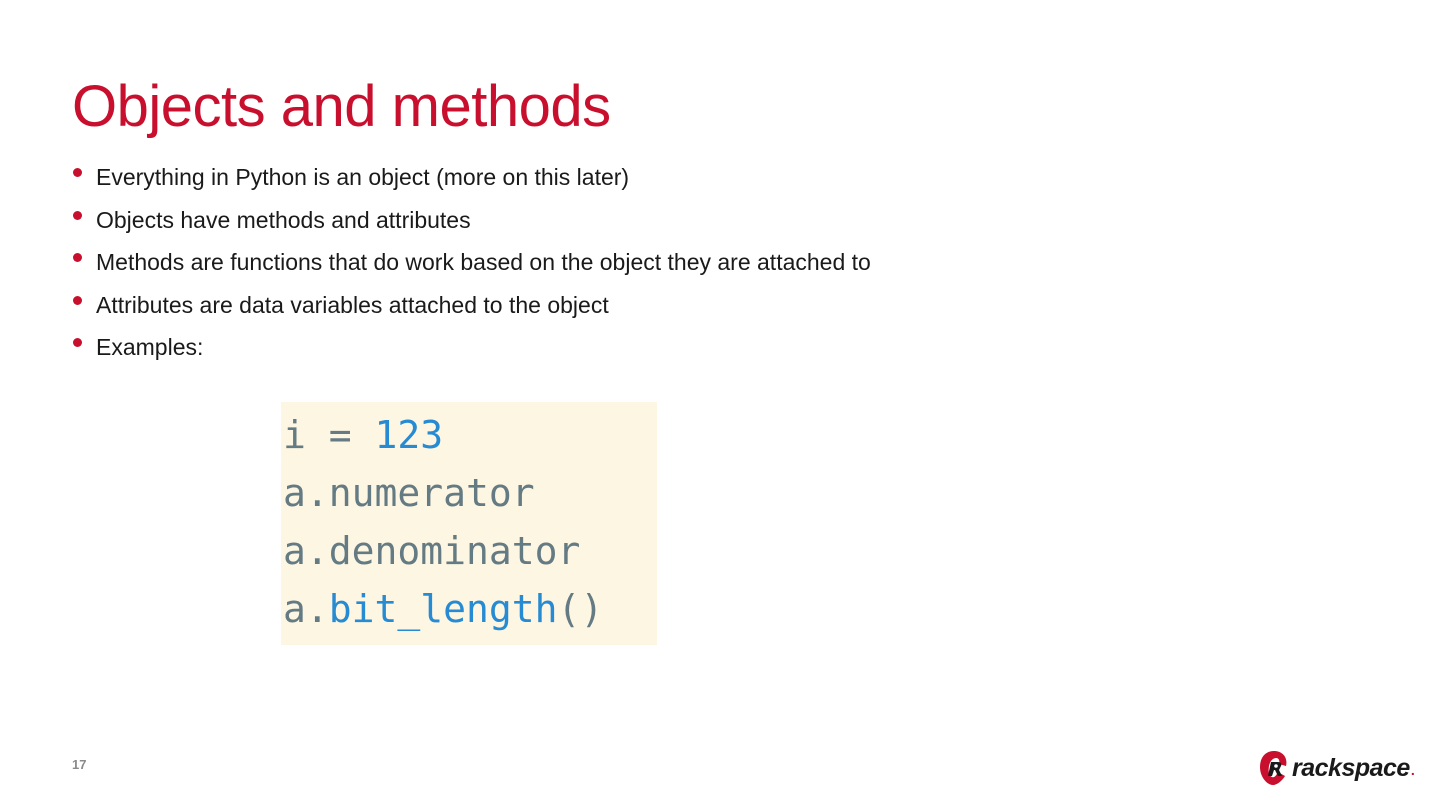 This screenshot has width=1440, height=810. I want to click on page-number: 17, so click(79, 764).